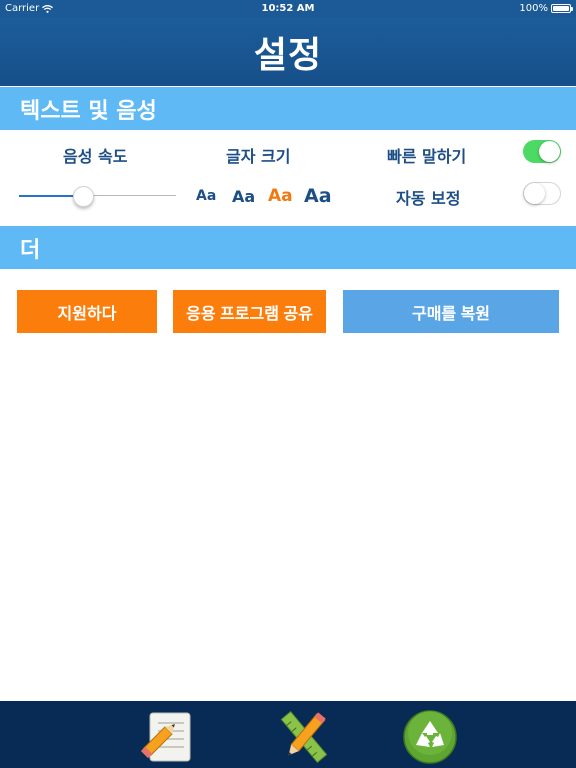  Describe the element at coordinates (243, 196) in the screenshot. I see `font-size-option-2: Aa` at that location.